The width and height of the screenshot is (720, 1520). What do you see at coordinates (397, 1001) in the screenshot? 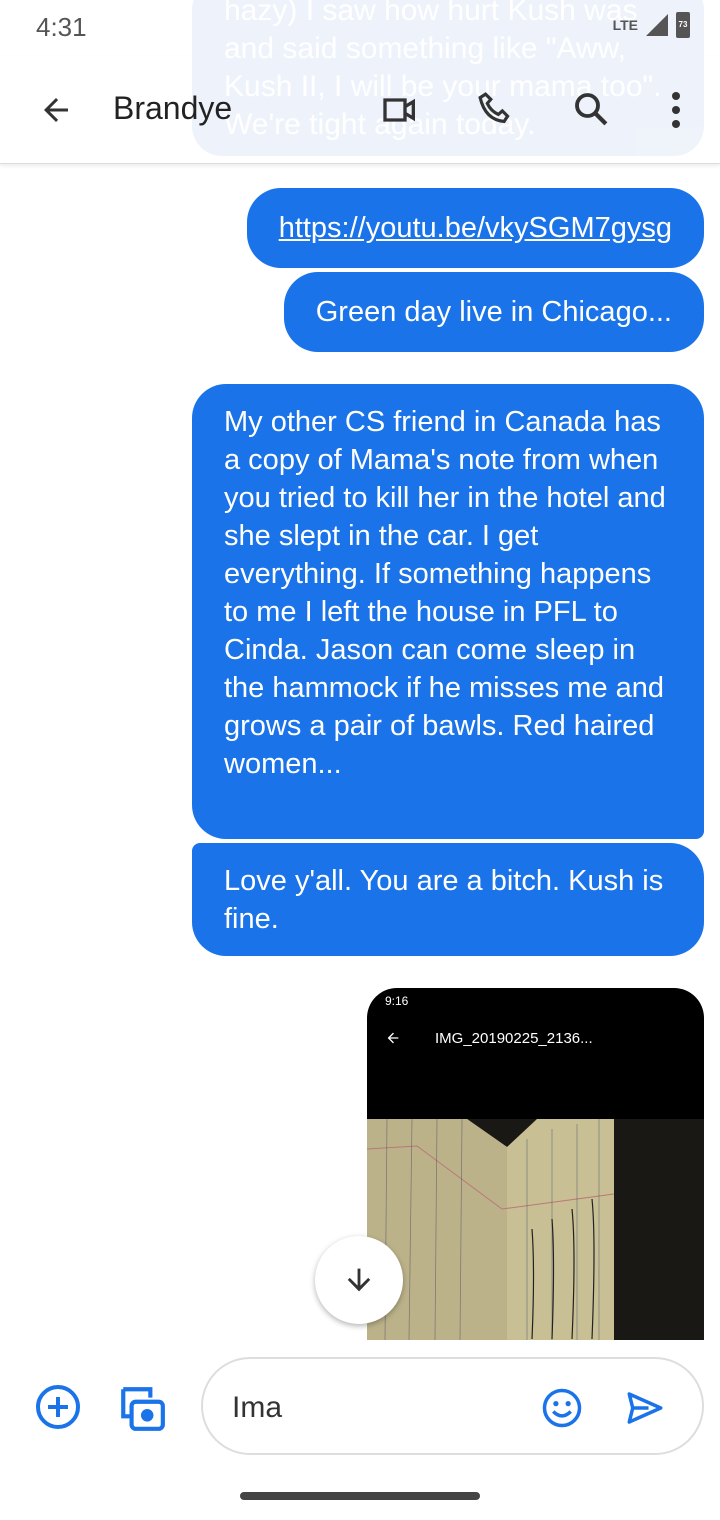
I see `image-status-time: 9:16` at bounding box center [397, 1001].